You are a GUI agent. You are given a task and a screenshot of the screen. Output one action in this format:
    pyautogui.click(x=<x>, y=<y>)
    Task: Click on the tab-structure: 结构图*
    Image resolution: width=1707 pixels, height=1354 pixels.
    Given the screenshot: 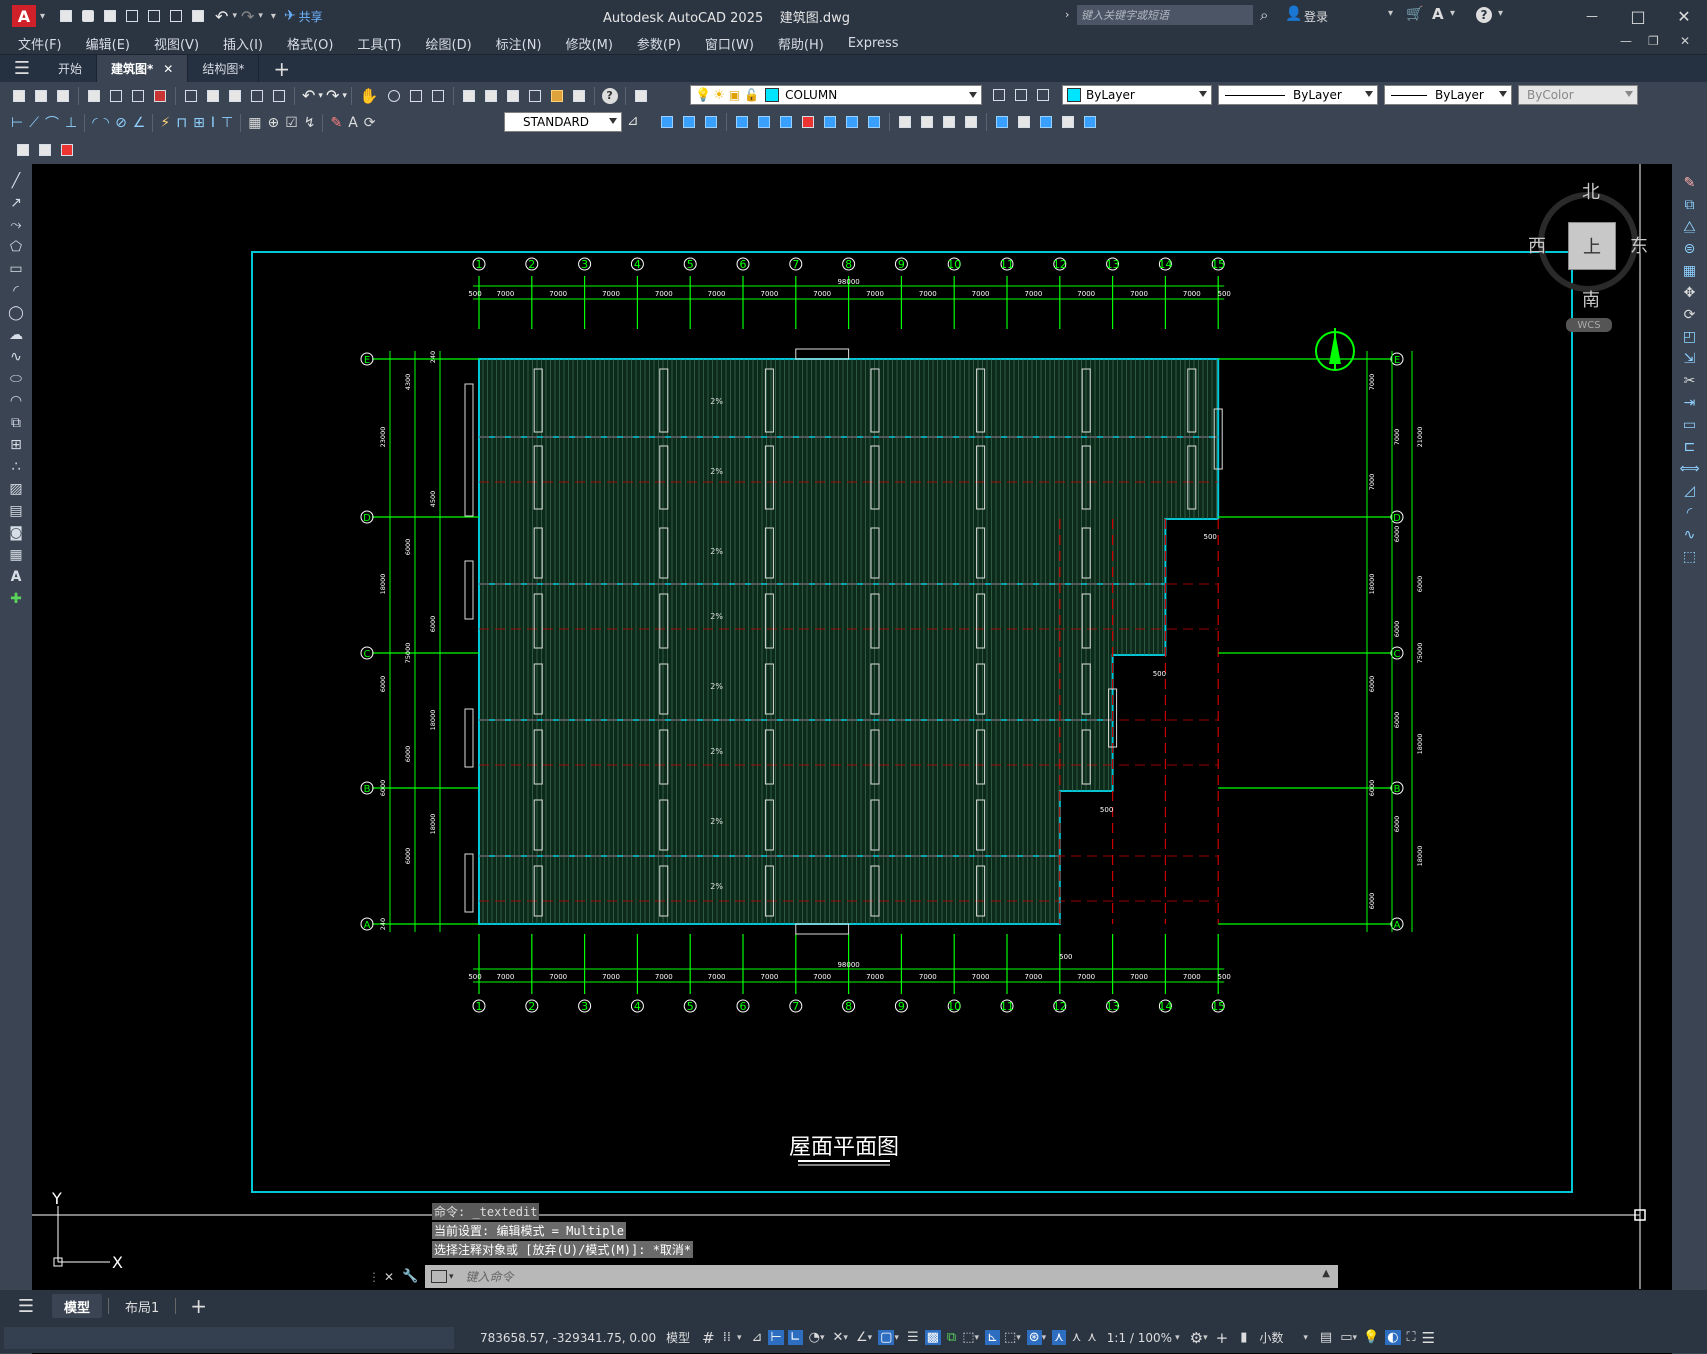 What is the action you would take?
    pyautogui.click(x=224, y=68)
    